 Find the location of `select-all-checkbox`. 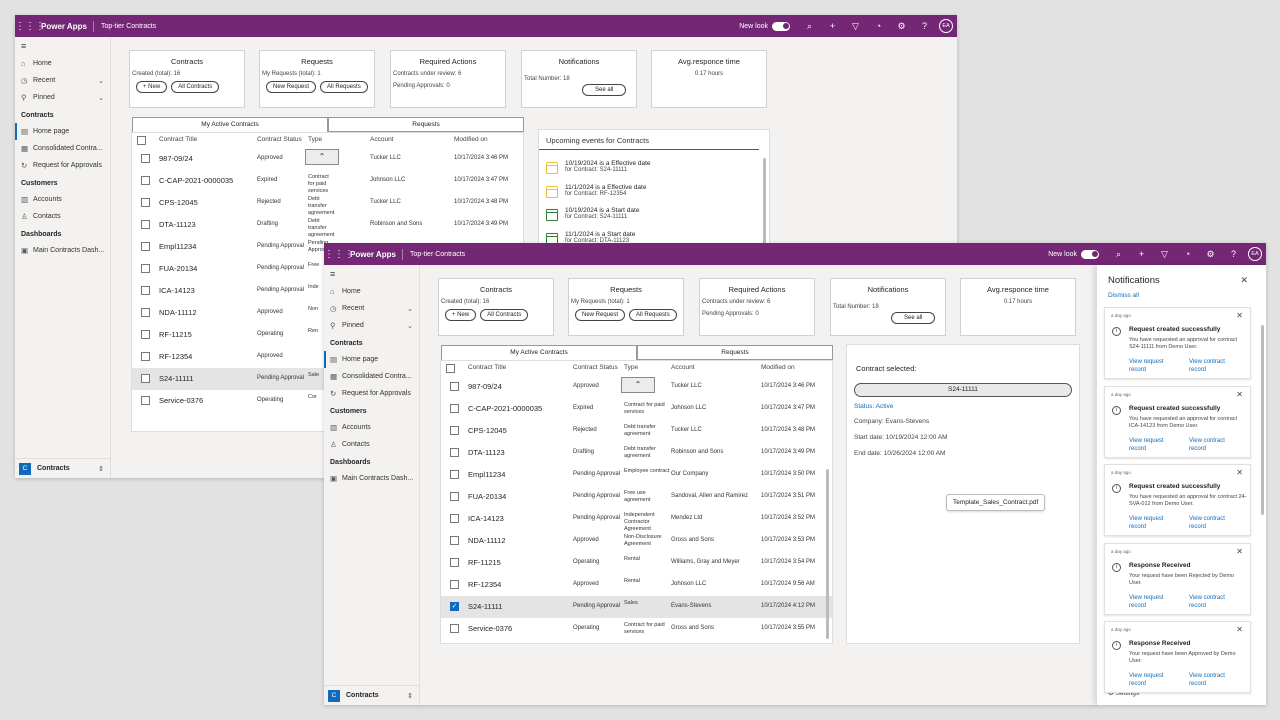

select-all-checkbox is located at coordinates (450, 368).